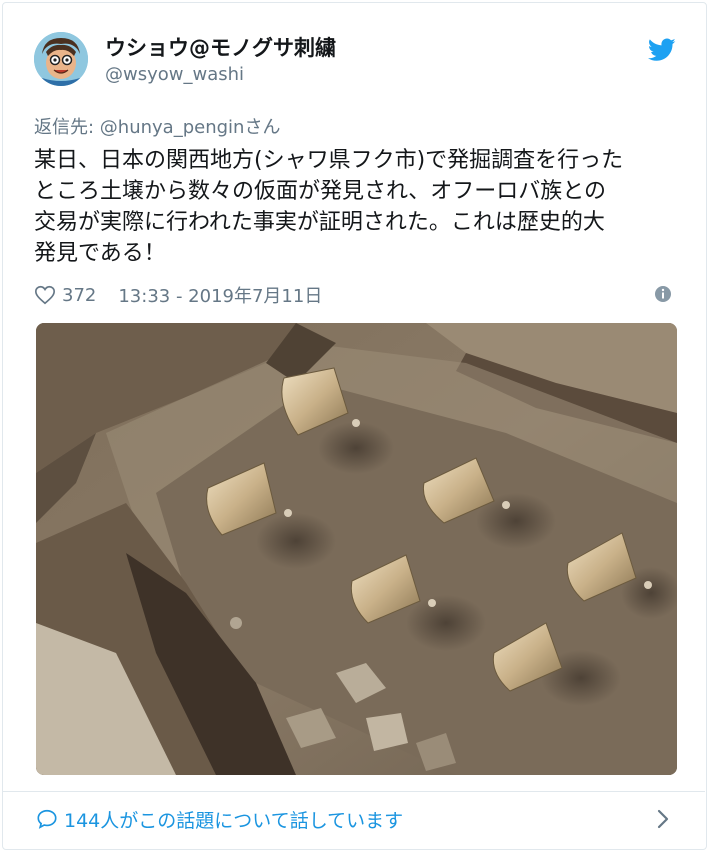 This screenshot has height=854, width=711. What do you see at coordinates (663, 819) in the screenshot?
I see `chevron-right-icon` at bounding box center [663, 819].